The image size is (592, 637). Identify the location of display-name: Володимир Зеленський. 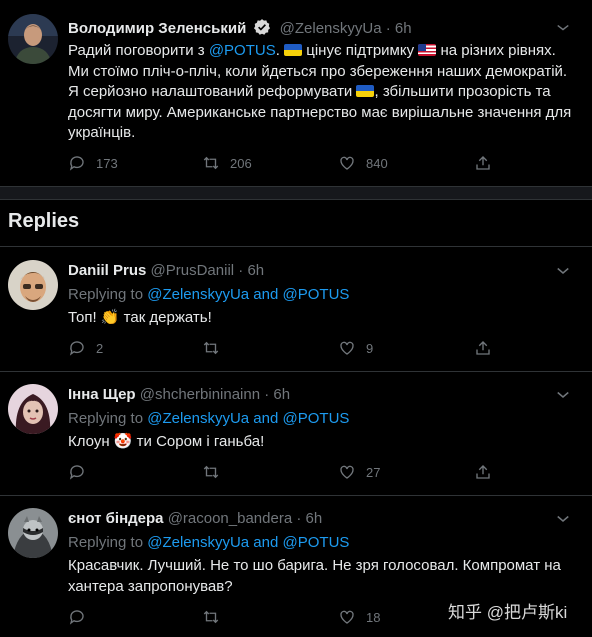
(157, 28).